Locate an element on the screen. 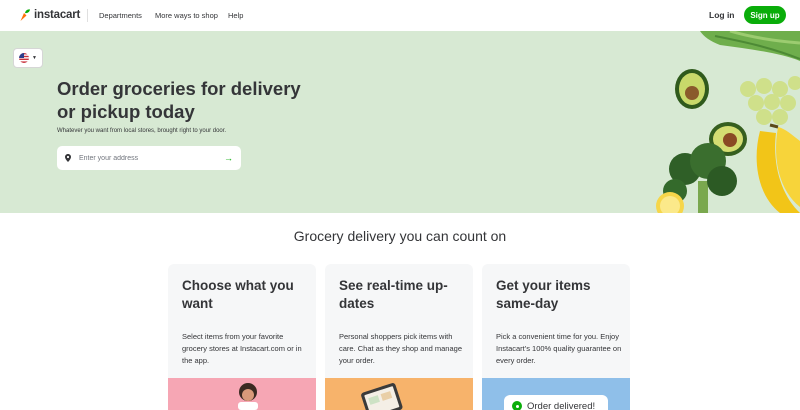 Image resolution: width=800 pixels, height=410 pixels. nav-departments: Departments is located at coordinates (120, 15).